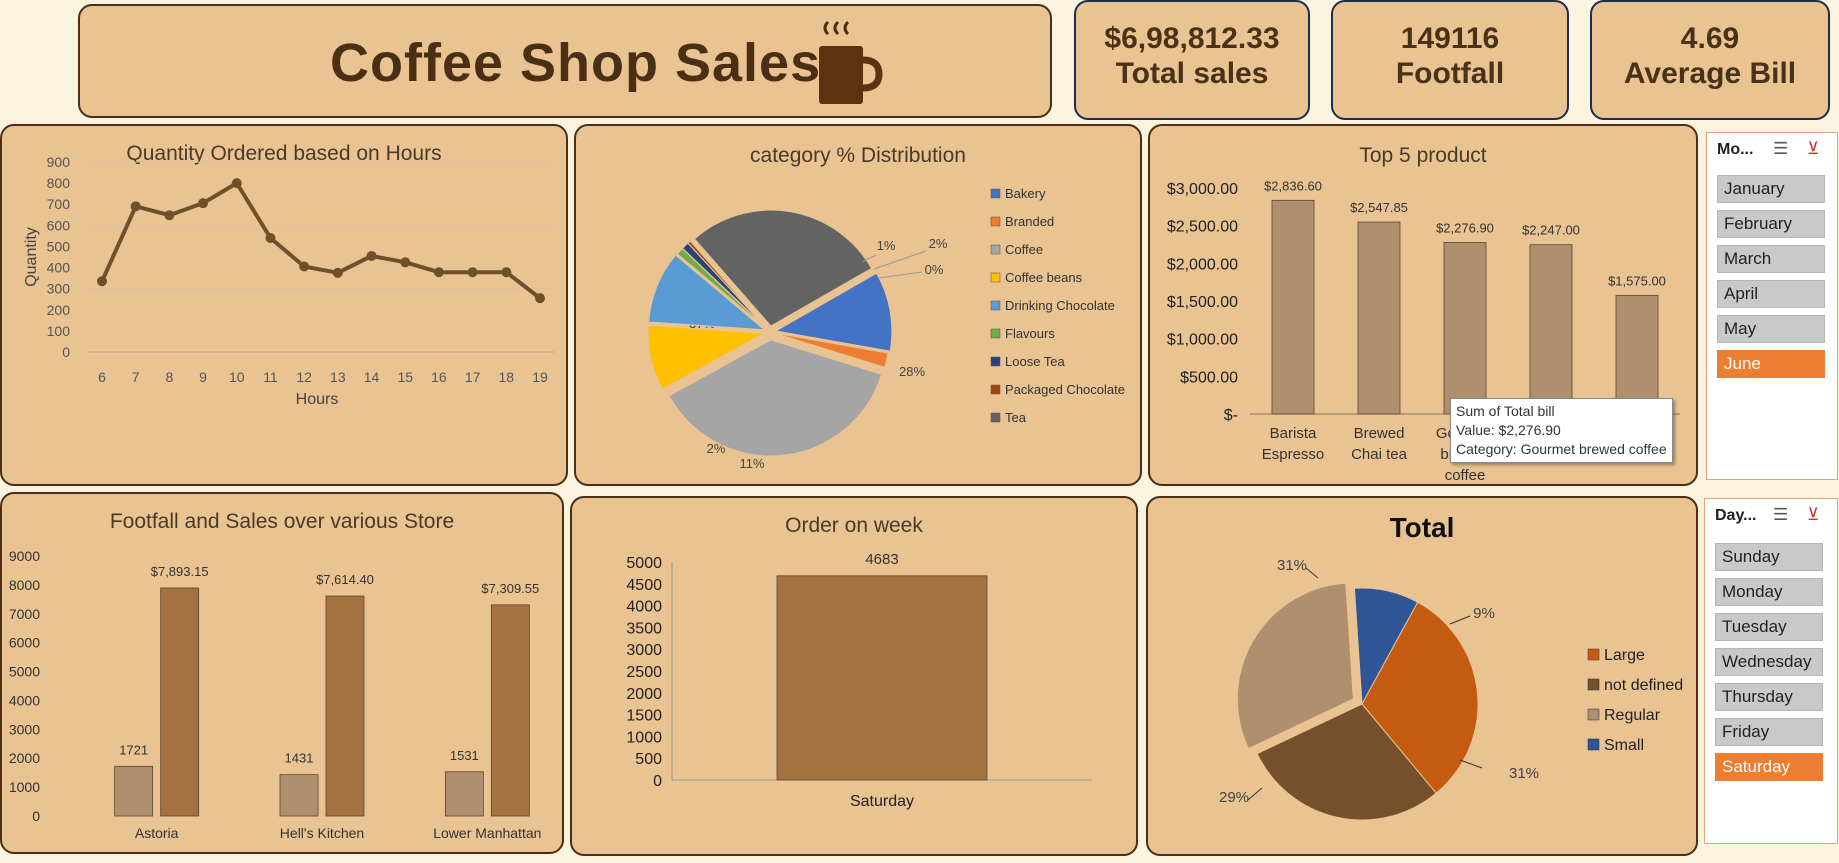  I want to click on legend-label: Large, so click(1624, 655).